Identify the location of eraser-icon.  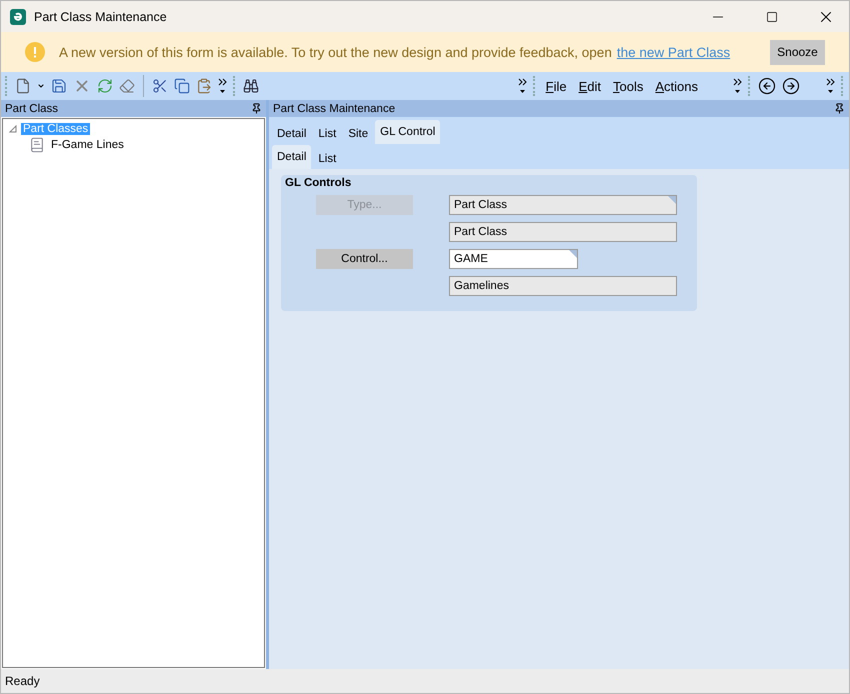
(127, 86).